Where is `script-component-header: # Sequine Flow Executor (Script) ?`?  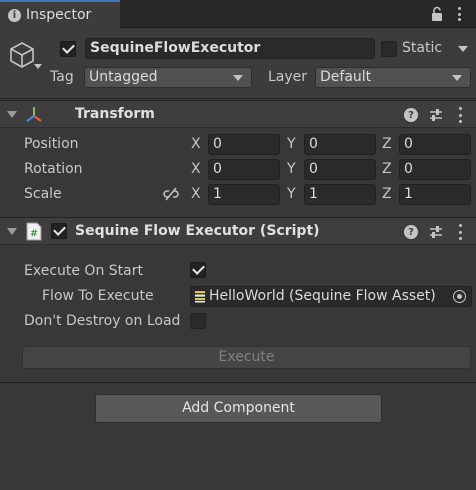
script-component-header: # Sequine Flow Executor (Script) ? is located at coordinates (238, 231).